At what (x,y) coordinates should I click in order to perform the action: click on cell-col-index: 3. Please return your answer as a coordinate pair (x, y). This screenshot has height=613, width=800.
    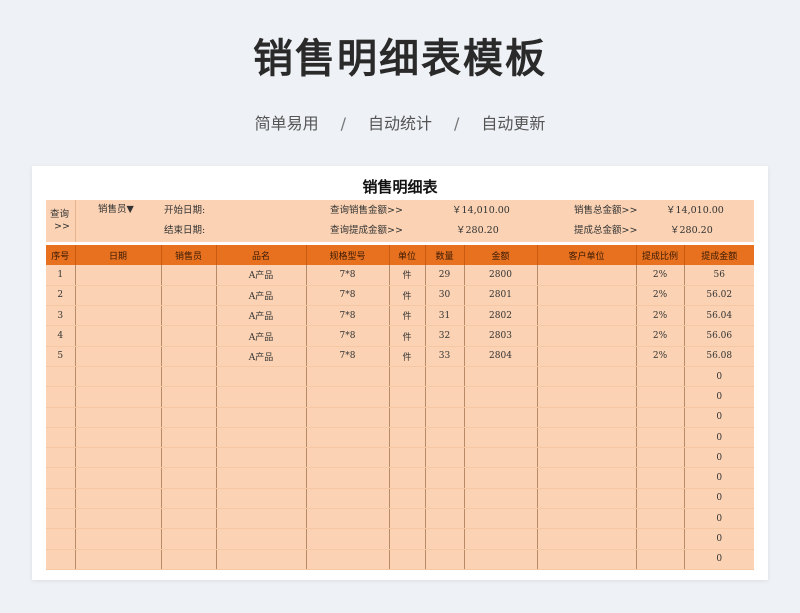
    Looking at the image, I should click on (61, 316).